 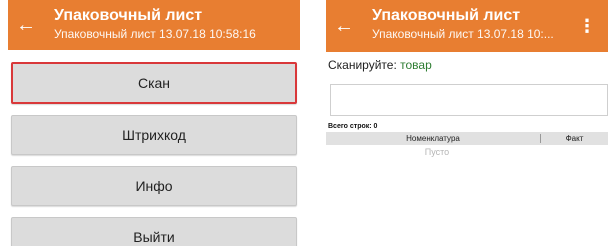 What do you see at coordinates (362, 65) in the screenshot?
I see `scan-prompt-label: Сканируйте:` at bounding box center [362, 65].